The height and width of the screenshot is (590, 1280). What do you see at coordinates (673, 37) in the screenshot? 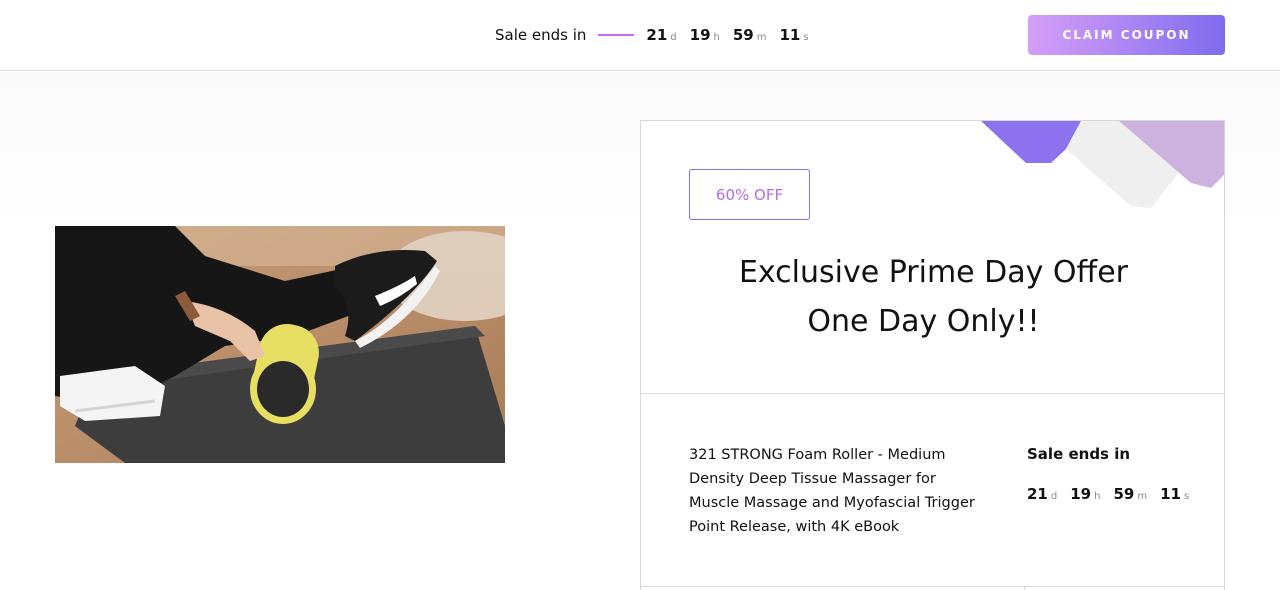
I see `countdown-days-unit: d` at bounding box center [673, 37].